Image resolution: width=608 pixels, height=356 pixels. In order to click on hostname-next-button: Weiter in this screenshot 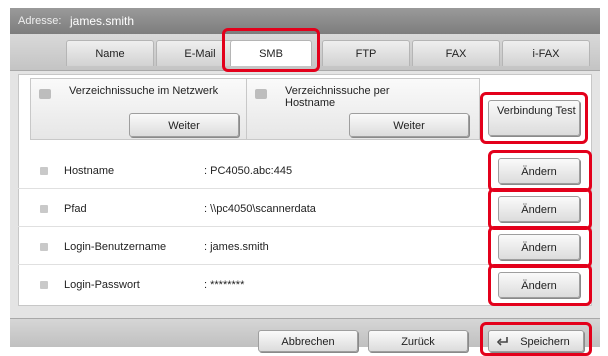, I will do `click(409, 125)`.